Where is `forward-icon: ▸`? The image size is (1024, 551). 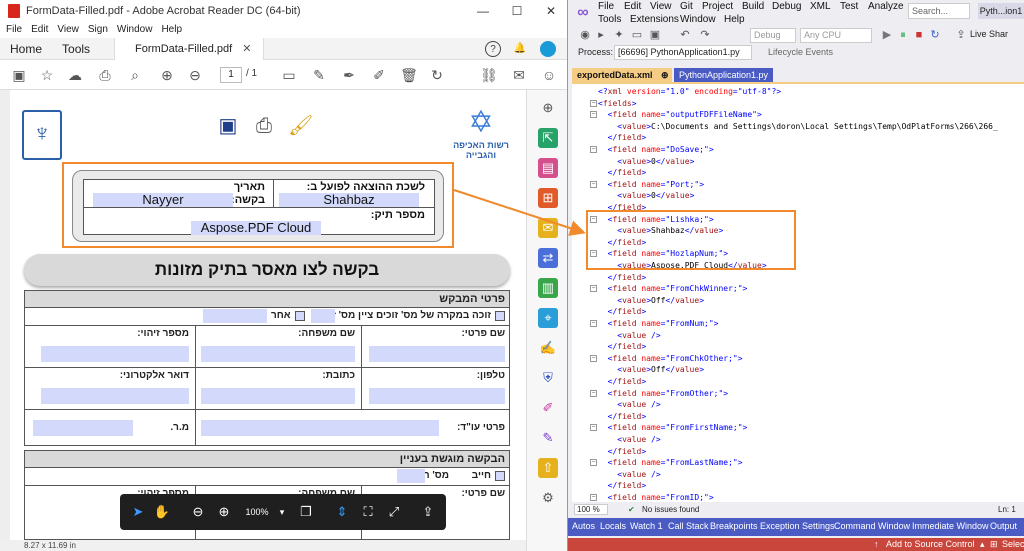
forward-icon: ▸ is located at coordinates (601, 35).